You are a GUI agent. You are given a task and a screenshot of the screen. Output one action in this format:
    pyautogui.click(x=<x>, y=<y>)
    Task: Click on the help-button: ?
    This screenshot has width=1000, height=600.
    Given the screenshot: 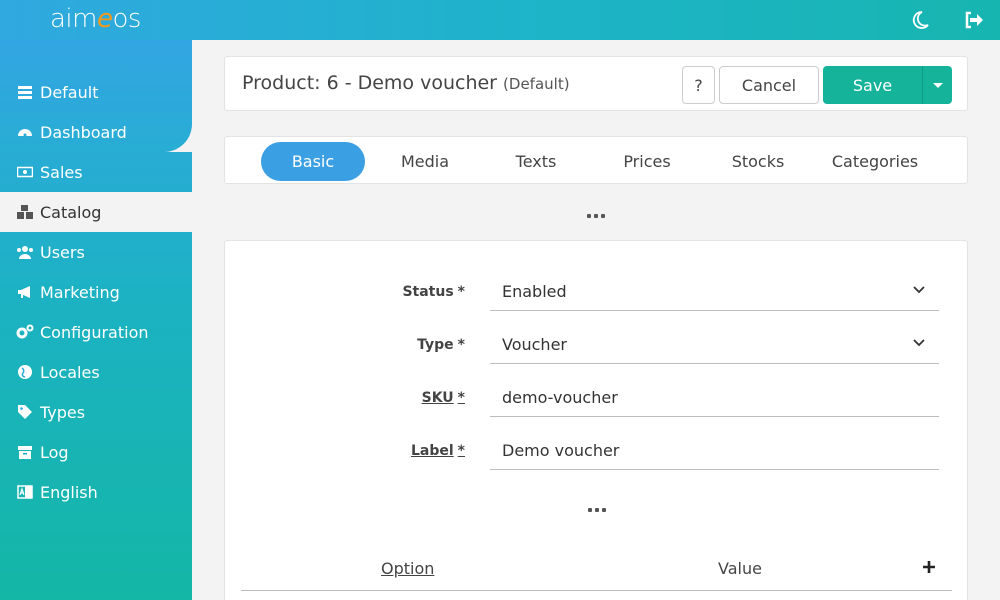 What is the action you would take?
    pyautogui.click(x=698, y=85)
    